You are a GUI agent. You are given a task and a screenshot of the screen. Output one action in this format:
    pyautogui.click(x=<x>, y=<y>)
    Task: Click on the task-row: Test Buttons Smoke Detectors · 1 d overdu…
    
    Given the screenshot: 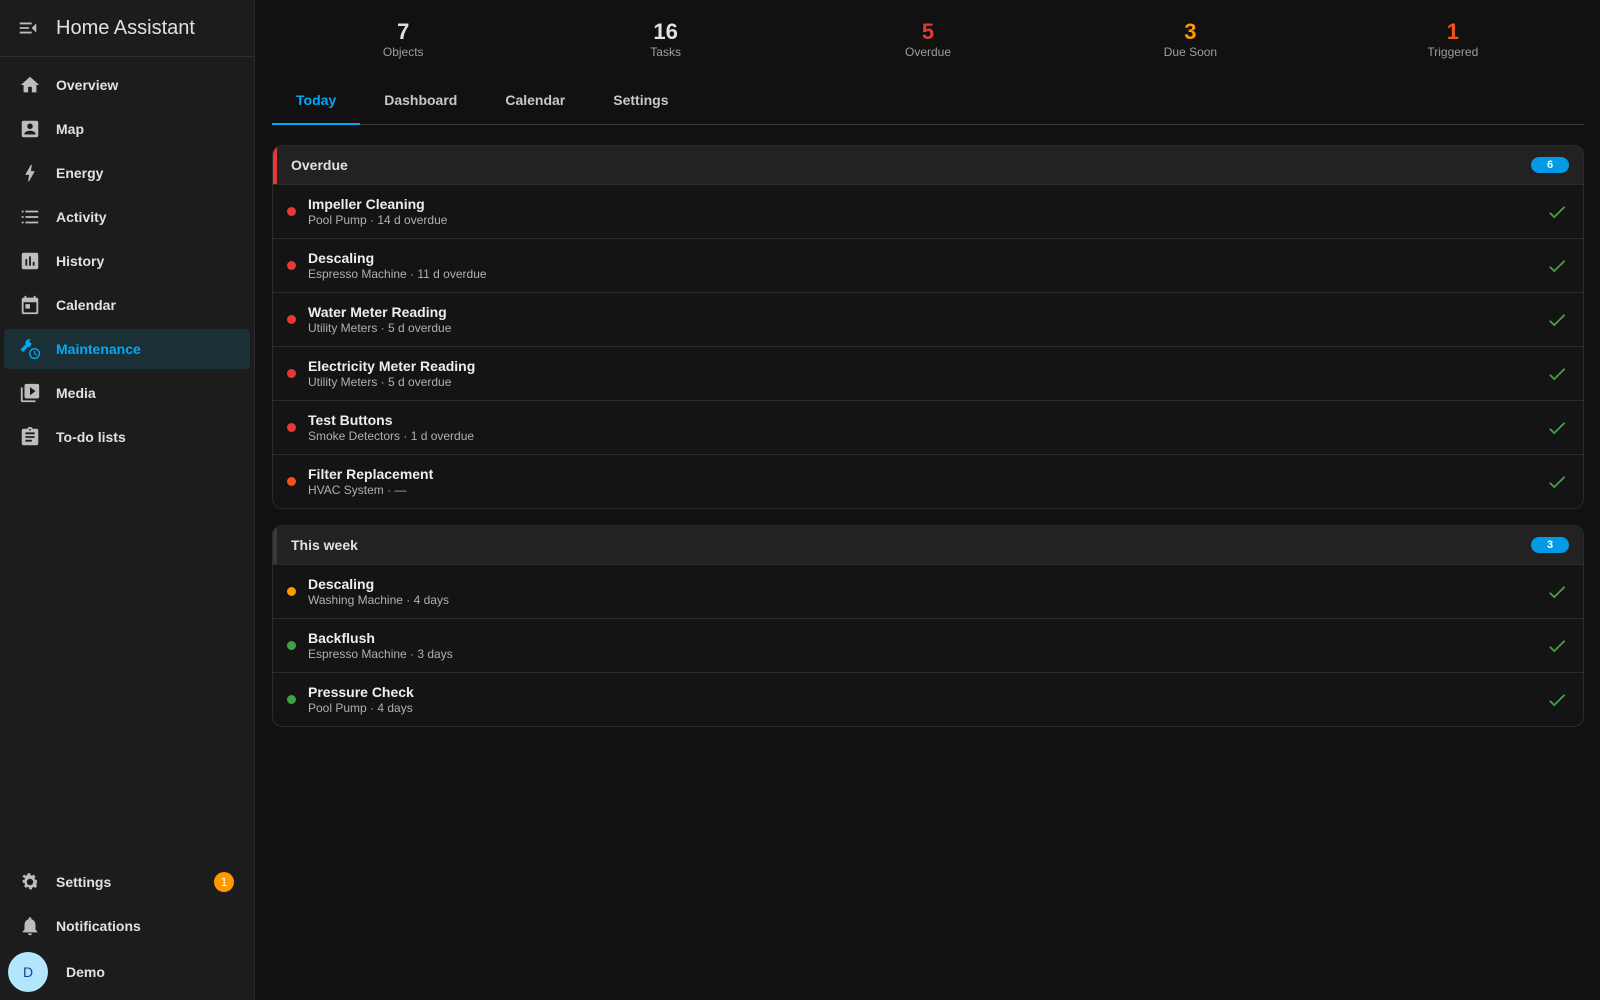 What is the action you would take?
    pyautogui.click(x=928, y=427)
    